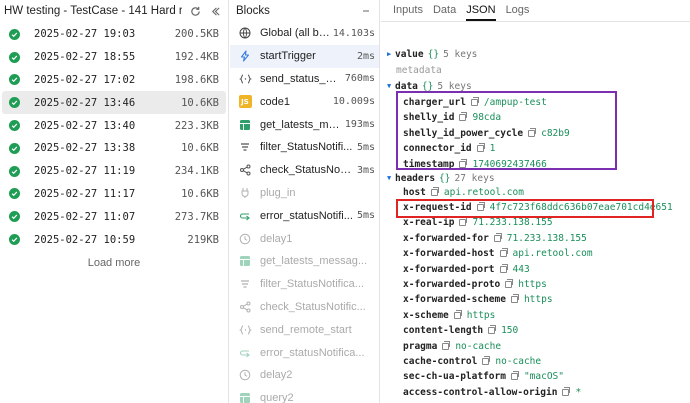 The width and height of the screenshot is (690, 403). I want to click on json-key: cache-control, so click(440, 361).